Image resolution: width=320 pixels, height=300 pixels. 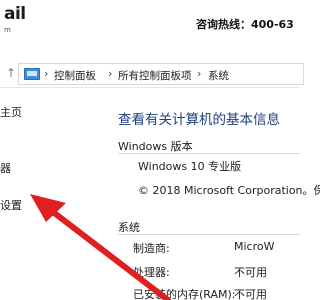 What do you see at coordinates (32, 74) in the screenshot?
I see `control-panel-icon` at bounding box center [32, 74].